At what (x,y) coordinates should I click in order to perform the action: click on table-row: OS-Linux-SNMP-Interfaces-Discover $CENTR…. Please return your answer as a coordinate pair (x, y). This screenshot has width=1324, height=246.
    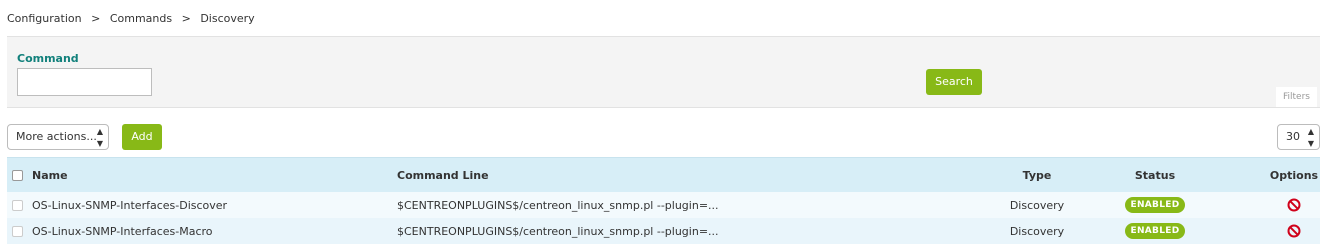
    Looking at the image, I should click on (663, 205).